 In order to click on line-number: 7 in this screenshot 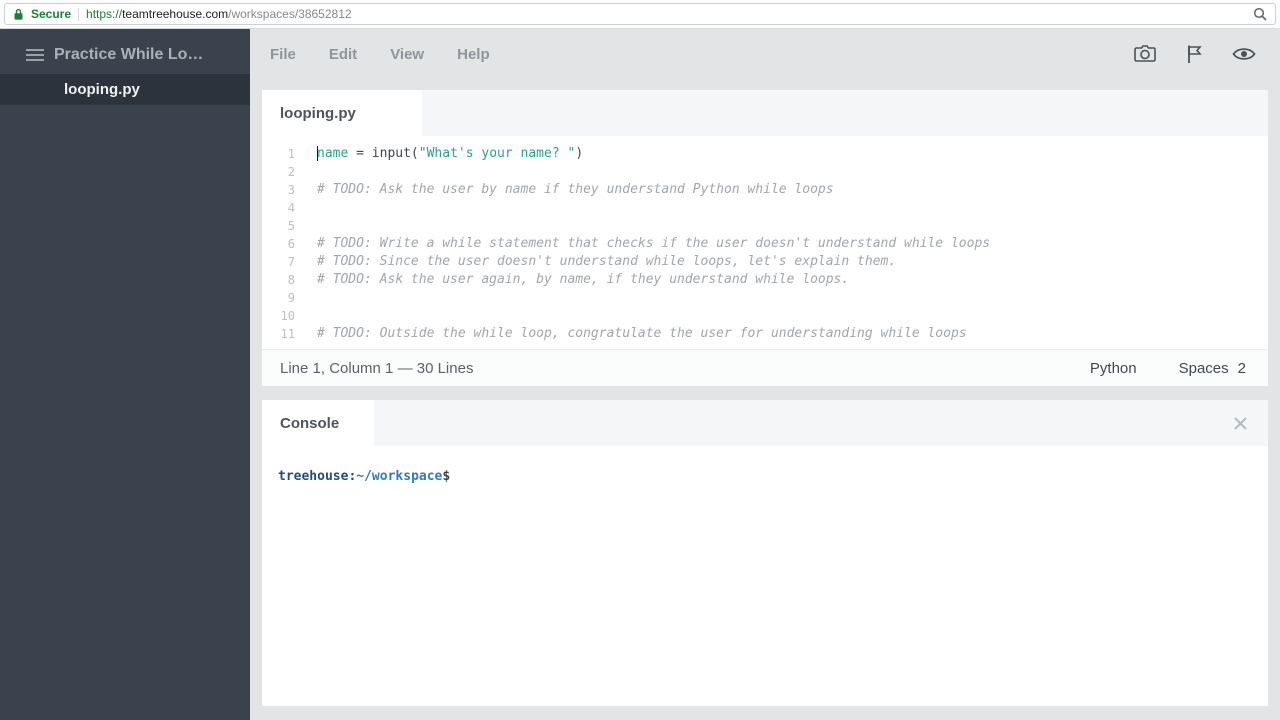, I will do `click(291, 262)`.